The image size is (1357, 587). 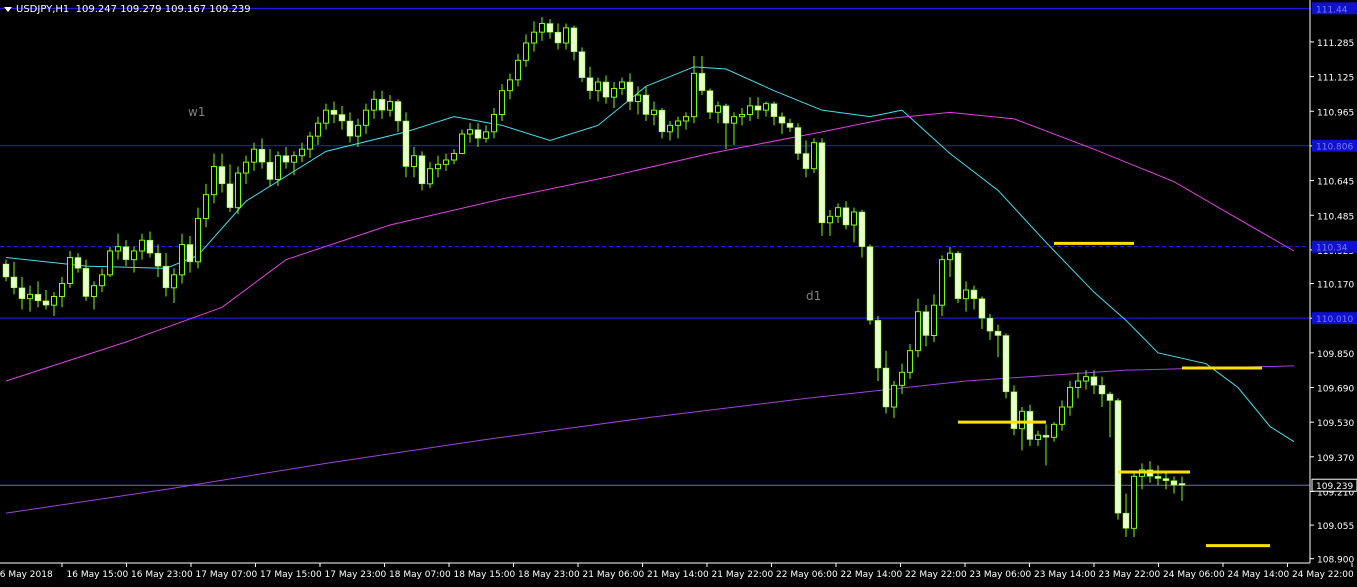 I want to click on price-tick-label: 110.170, so click(x=1335, y=286).